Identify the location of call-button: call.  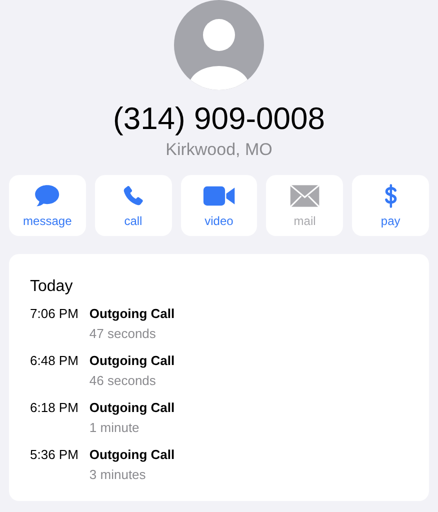
(133, 205).